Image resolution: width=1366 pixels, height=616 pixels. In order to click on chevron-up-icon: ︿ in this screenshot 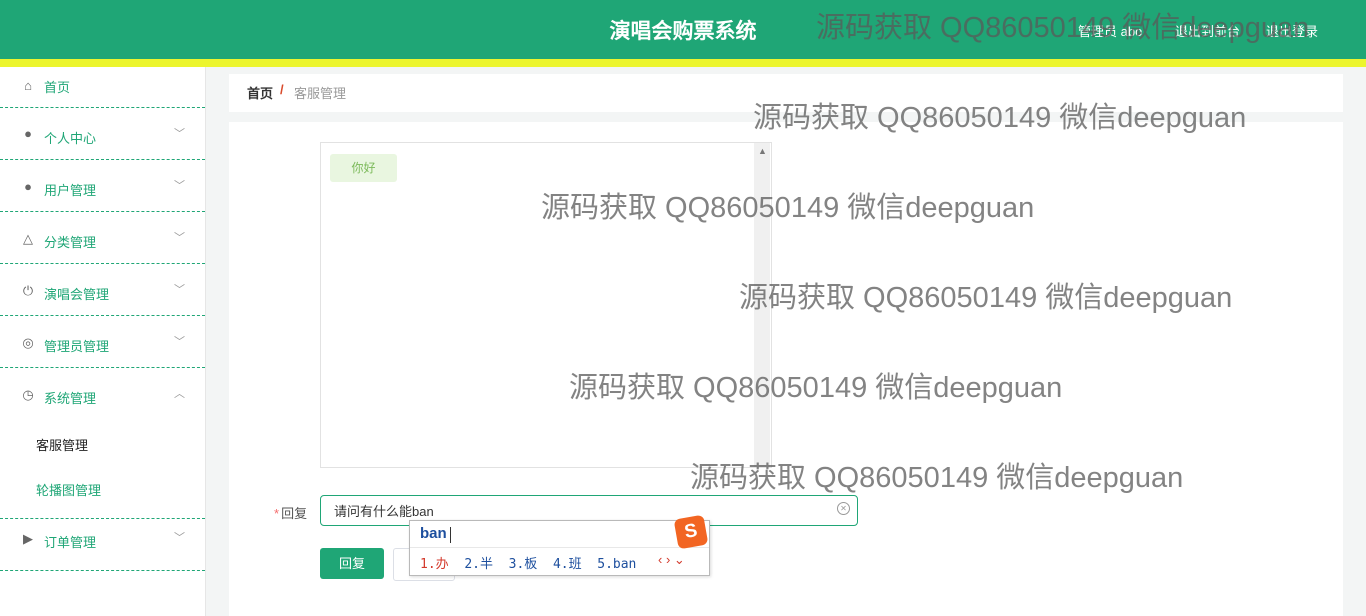, I will do `click(179, 394)`.